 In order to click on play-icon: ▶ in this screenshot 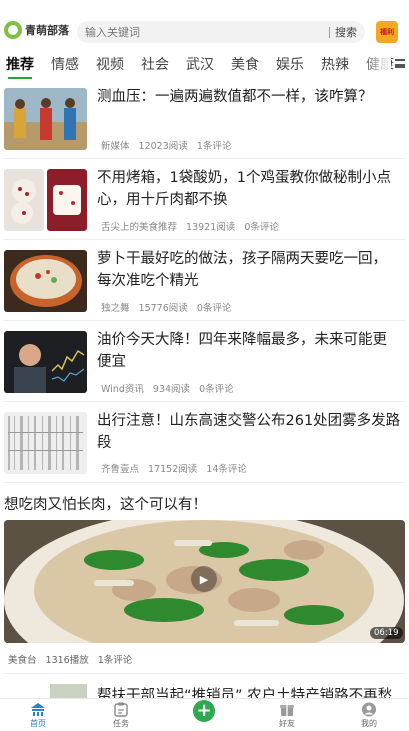, I will do `click(204, 579)`.